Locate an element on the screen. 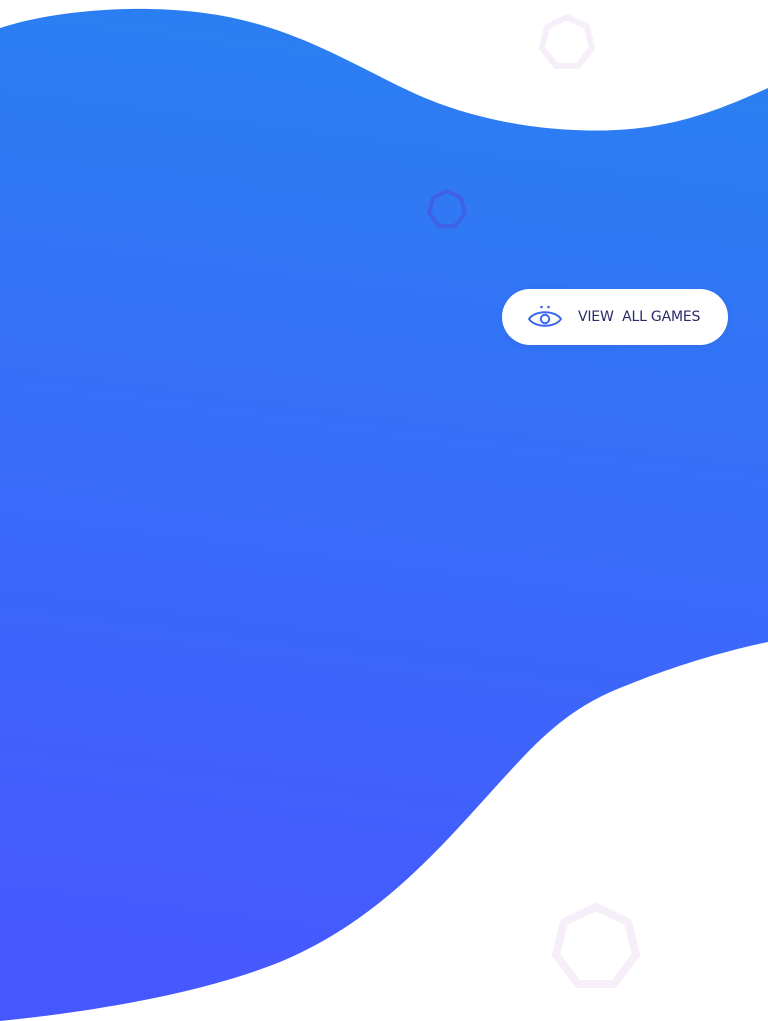  view-all-games-label: VIEW ALL GAMES is located at coordinates (639, 317).